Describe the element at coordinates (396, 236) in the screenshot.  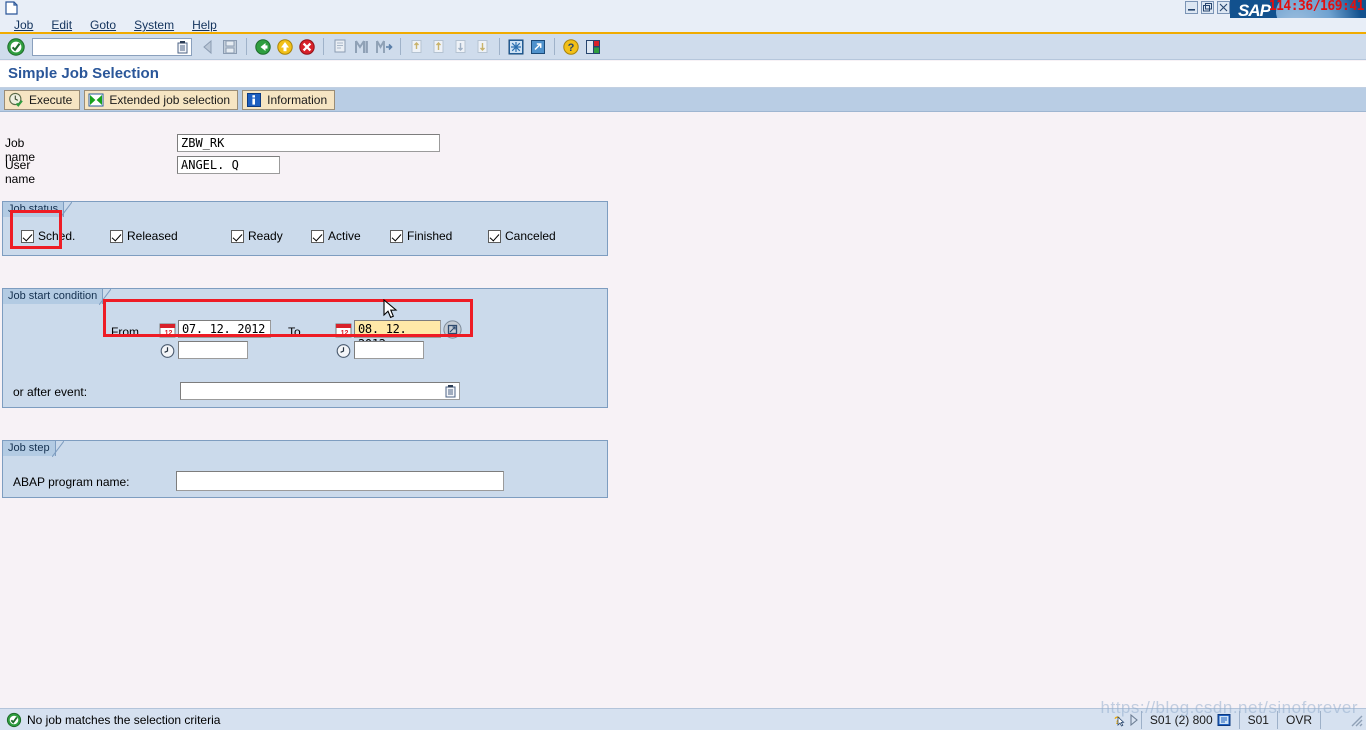
I see `checkbox-finished-box` at that location.